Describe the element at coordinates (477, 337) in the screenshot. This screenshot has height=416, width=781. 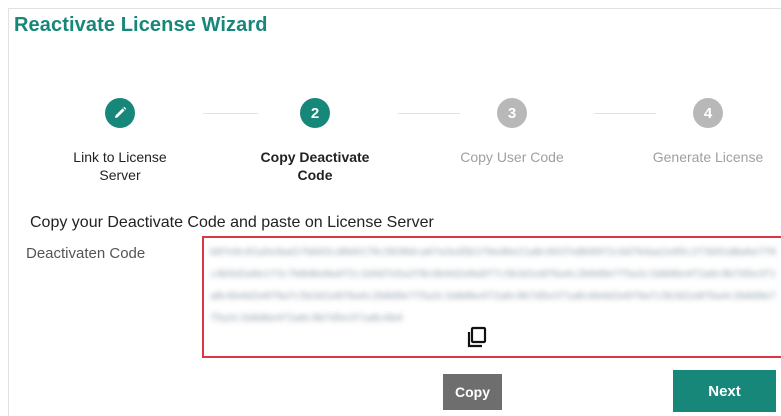
I see `copy-icon` at that location.